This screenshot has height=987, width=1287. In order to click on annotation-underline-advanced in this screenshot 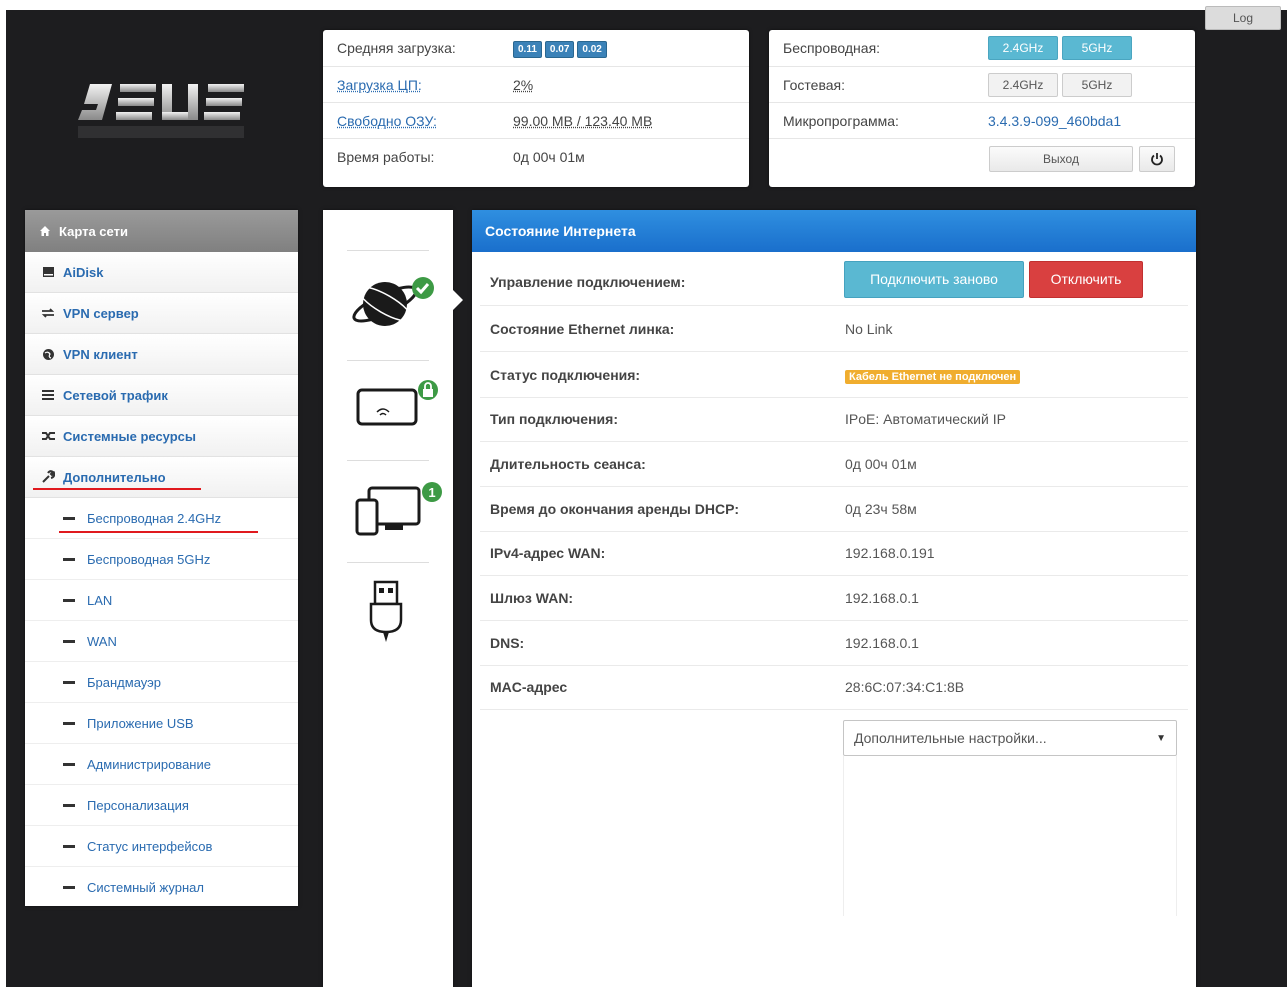, I will do `click(117, 489)`.